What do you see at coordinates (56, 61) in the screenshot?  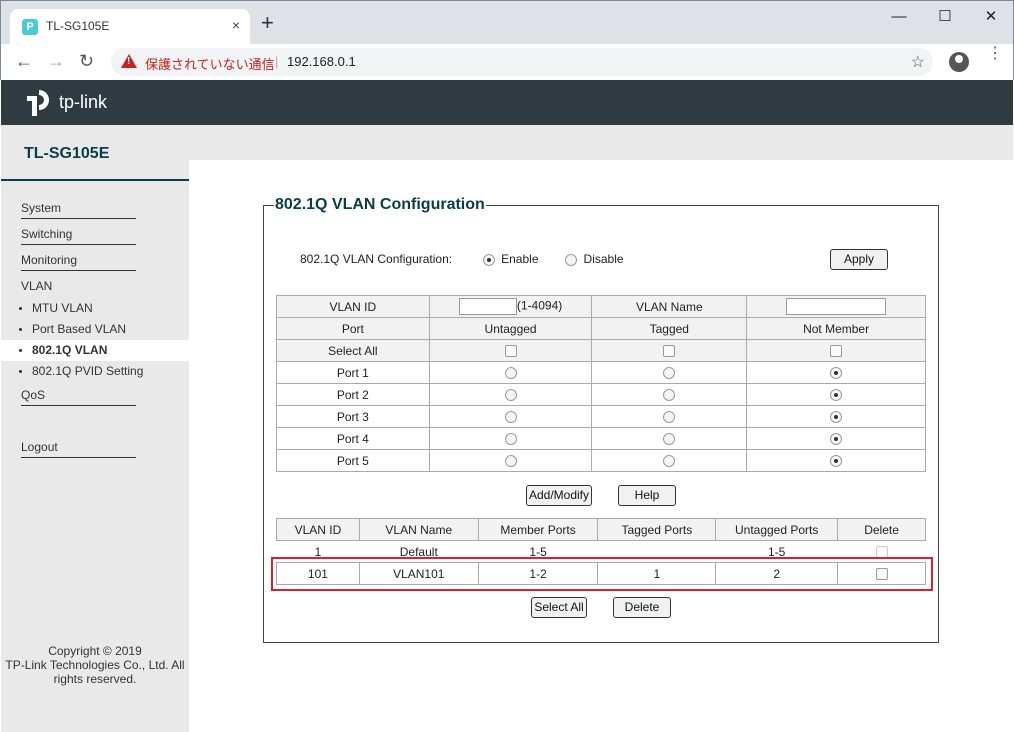 I see `forward-icon: →` at bounding box center [56, 61].